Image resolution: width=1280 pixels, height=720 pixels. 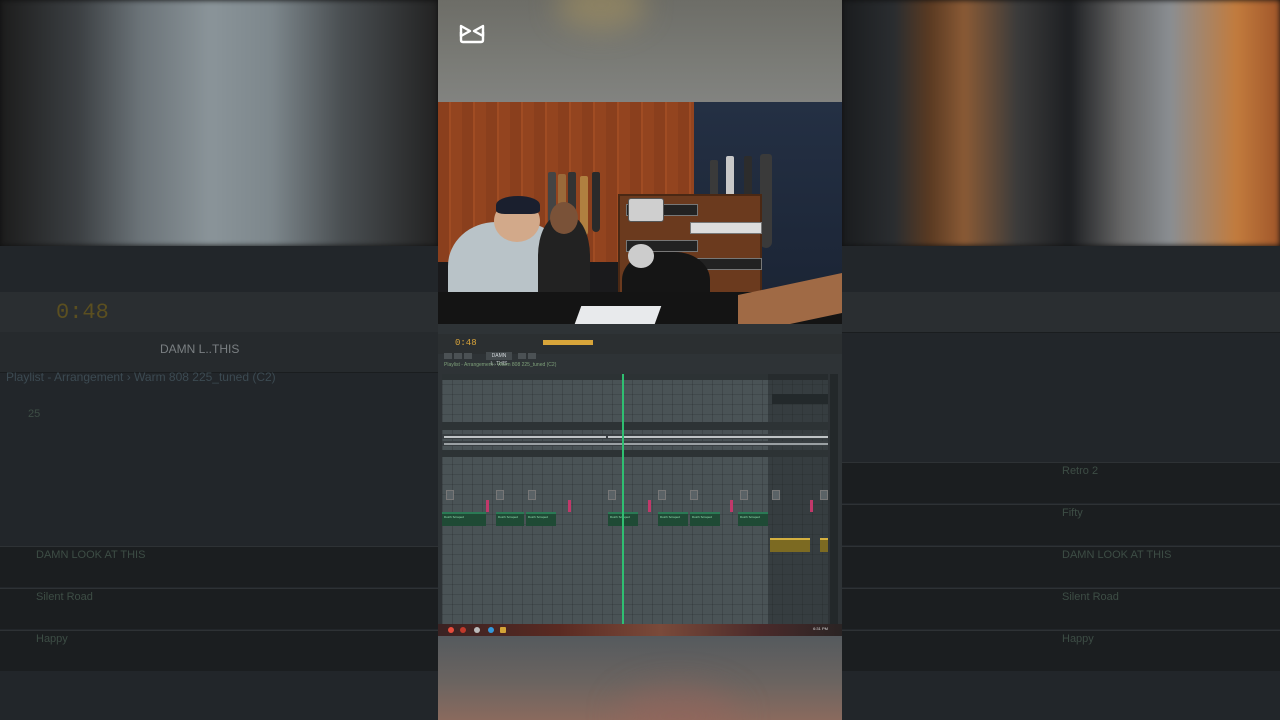 I want to click on playlist-scrollbar, so click(x=834, y=499).